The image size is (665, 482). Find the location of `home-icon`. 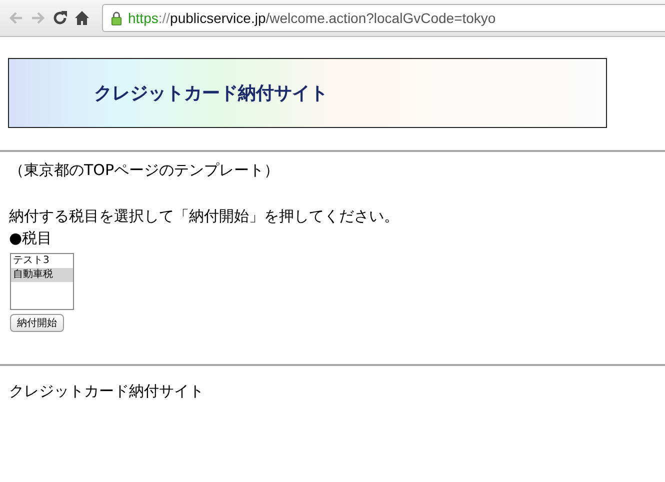

home-icon is located at coordinates (82, 18).